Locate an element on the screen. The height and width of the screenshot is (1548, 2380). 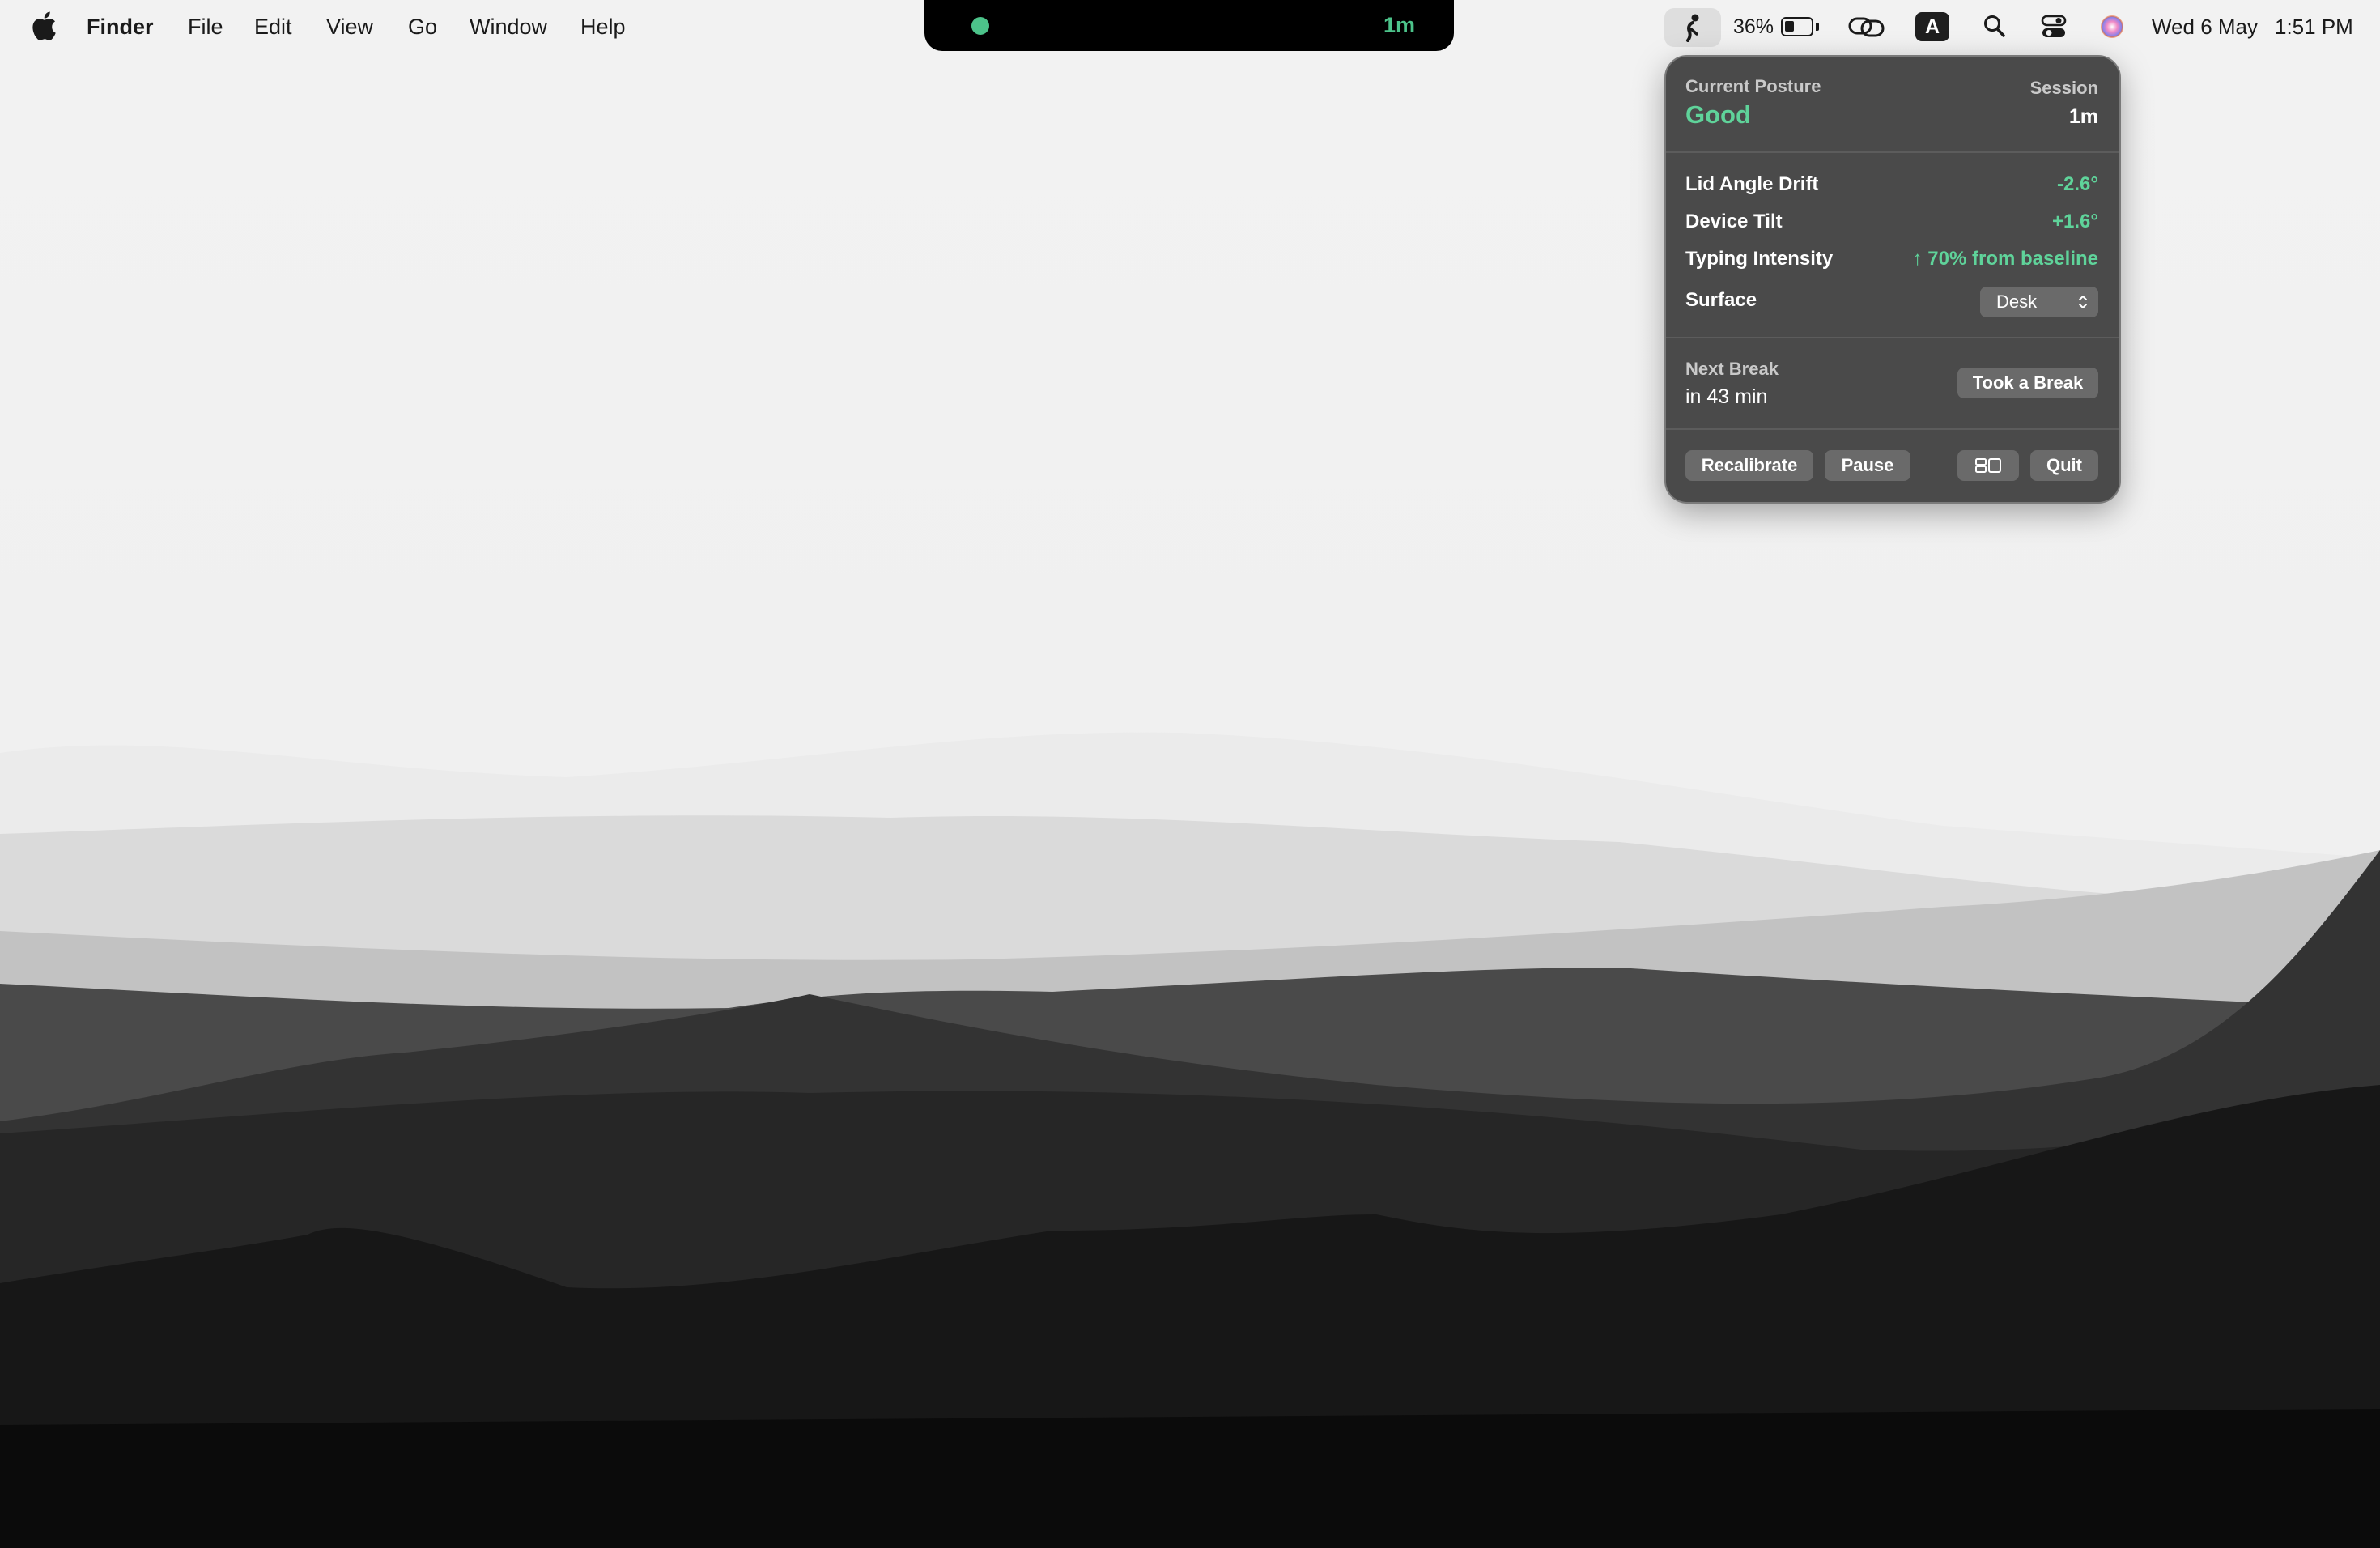
search-icon is located at coordinates (1995, 27).